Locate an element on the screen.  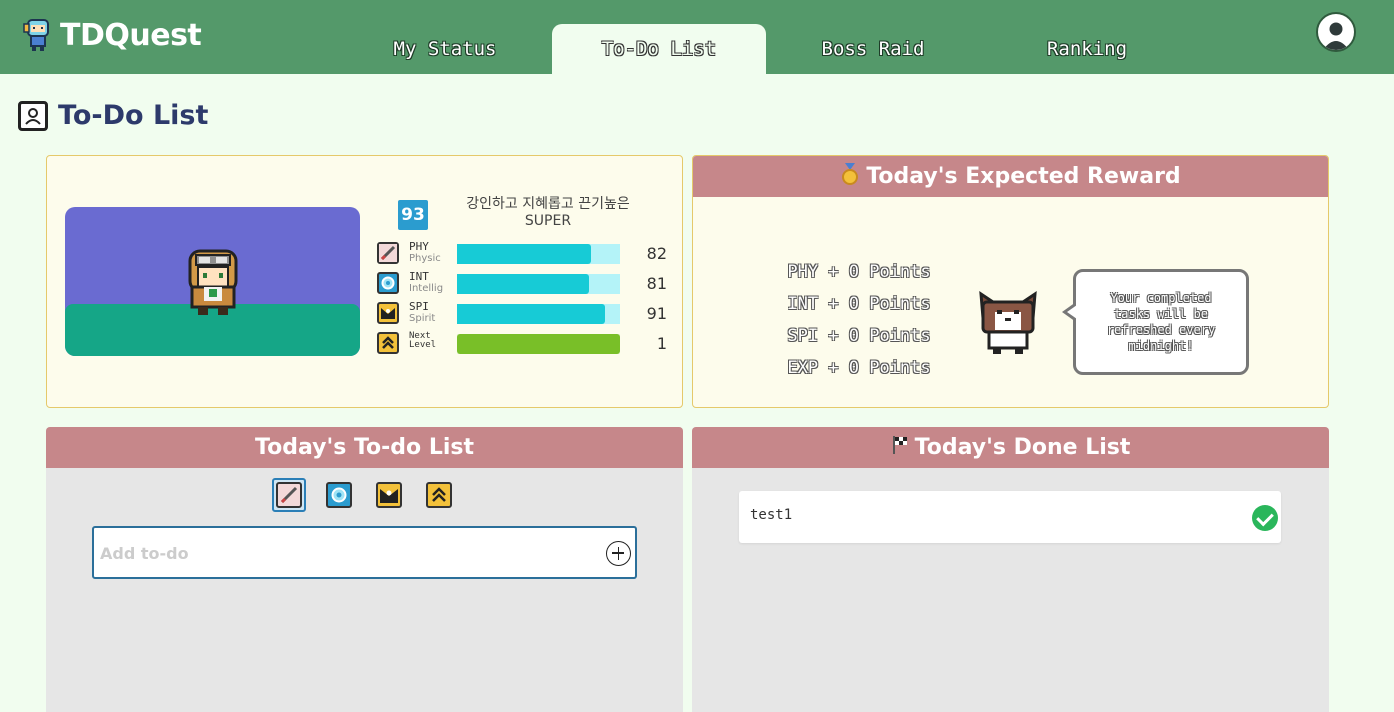
category-button-int is located at coordinates (339, 495).